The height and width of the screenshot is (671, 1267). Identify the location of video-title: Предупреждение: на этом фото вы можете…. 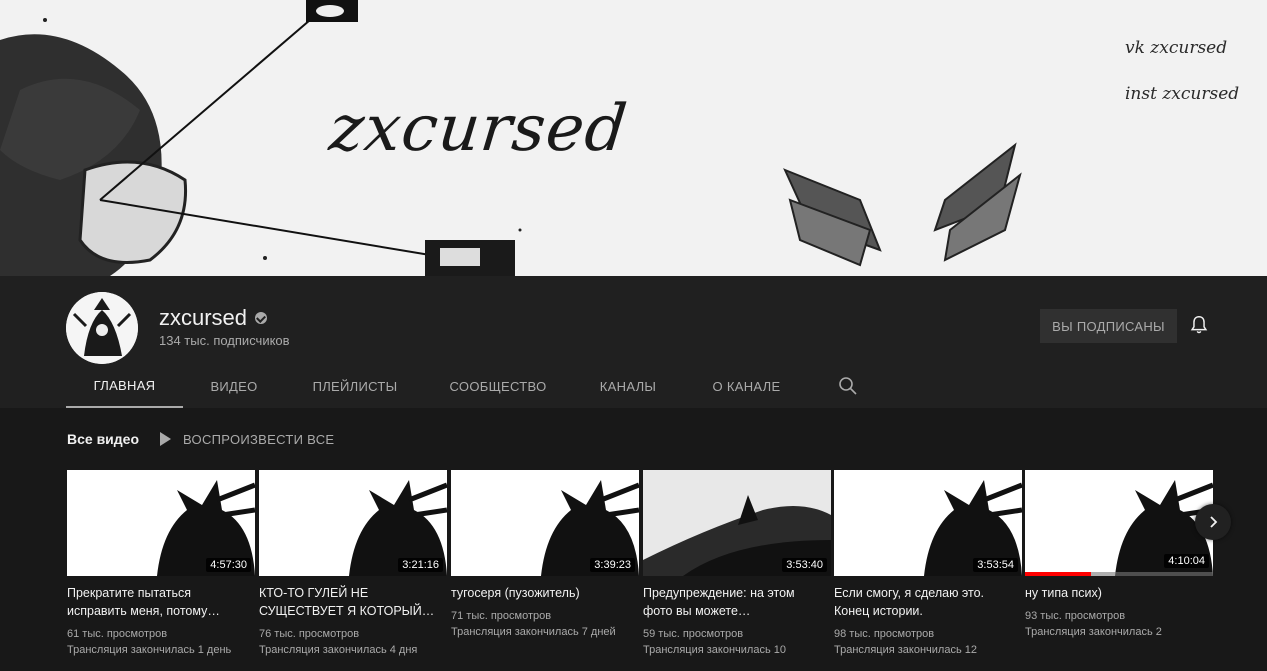
(735, 602).